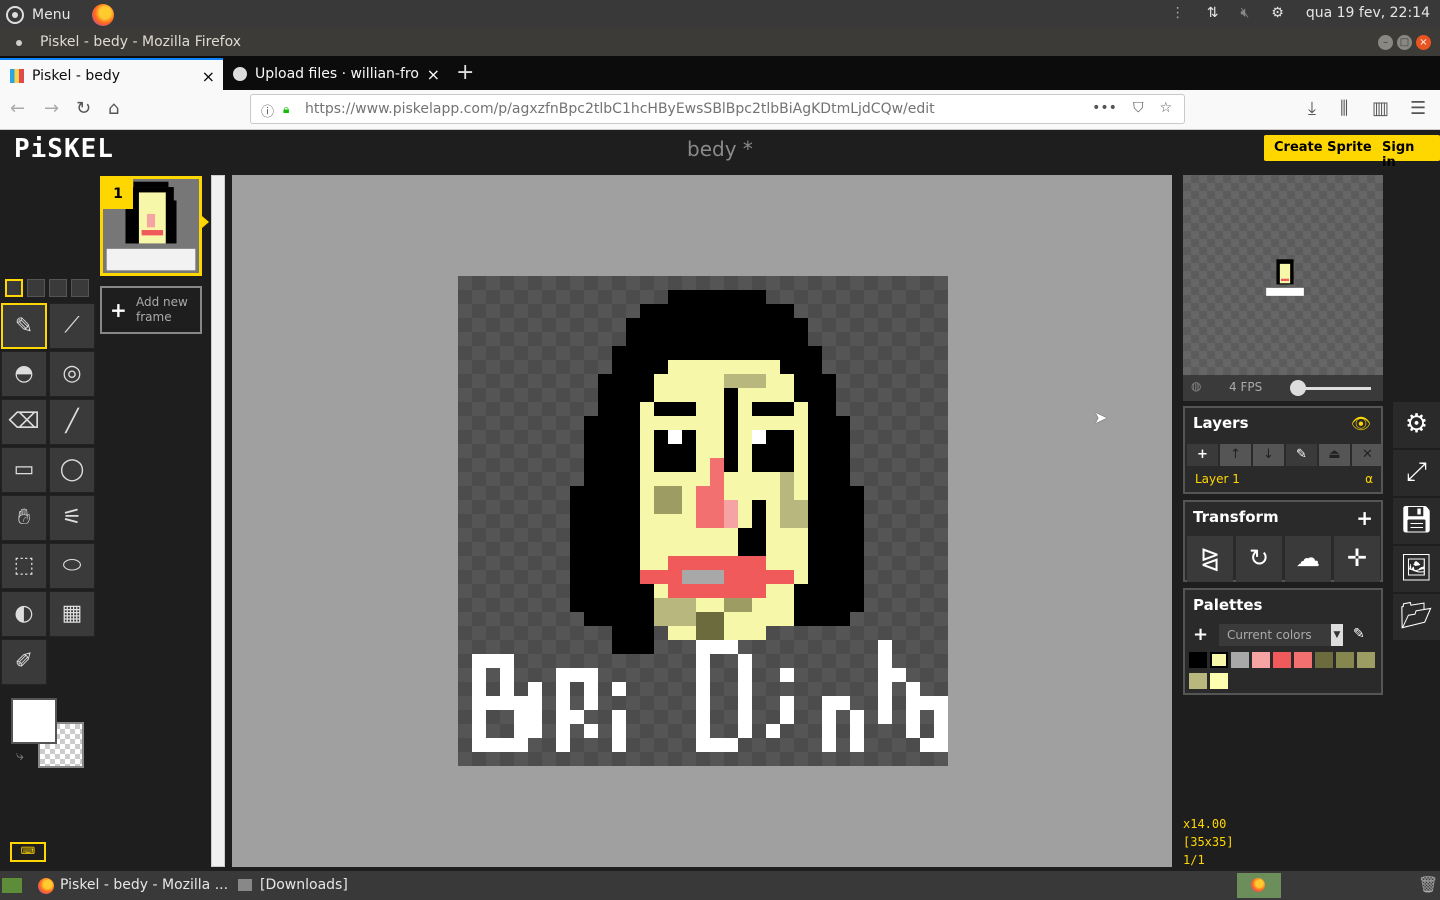 This screenshot has width=1440, height=900. Describe the element at coordinates (24, 470) in the screenshot. I see `rectangle-tool-icon: ▭` at that location.